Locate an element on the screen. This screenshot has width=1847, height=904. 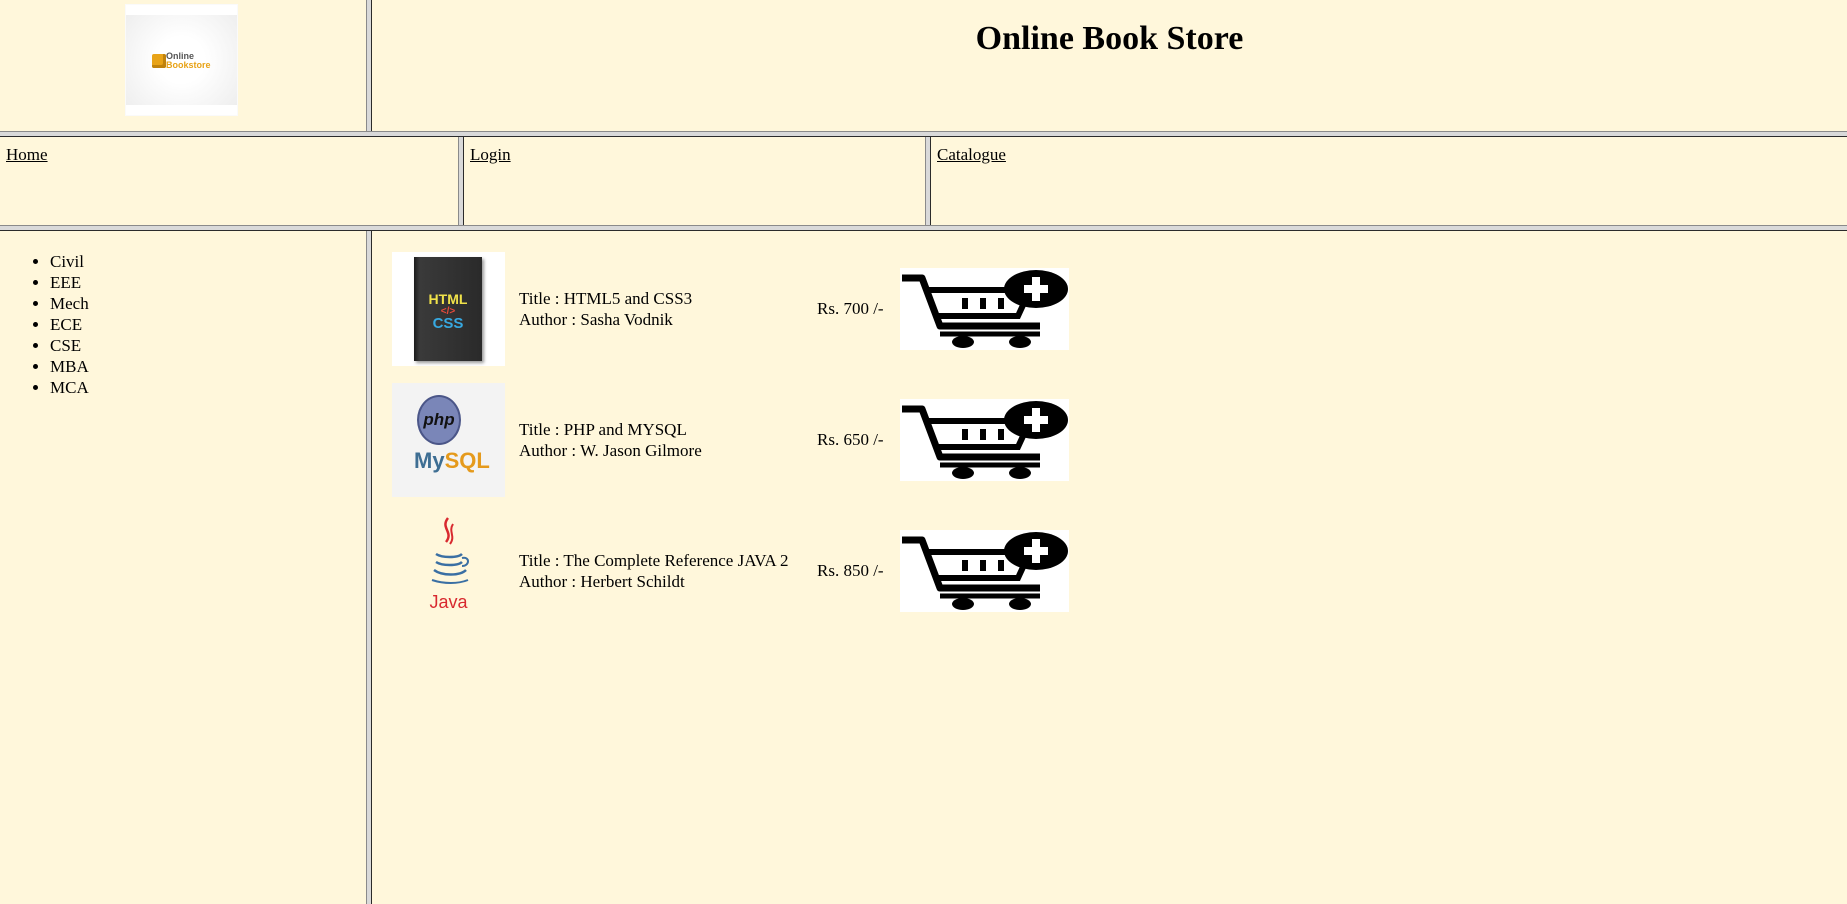
cover-text: php is located at coordinates (439, 420).